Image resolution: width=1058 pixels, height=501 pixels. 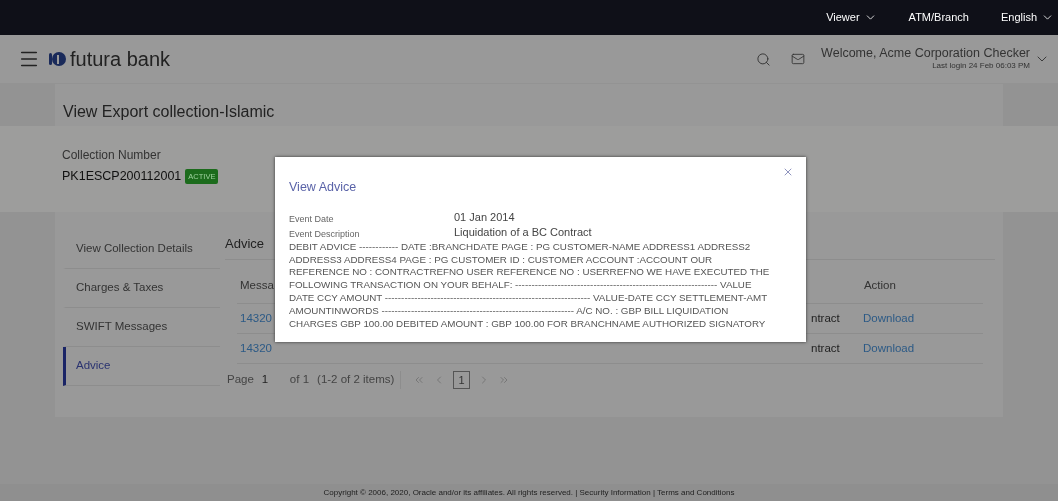 What do you see at coordinates (938, 17) in the screenshot?
I see `top-bar-menu: ATM/Branch` at bounding box center [938, 17].